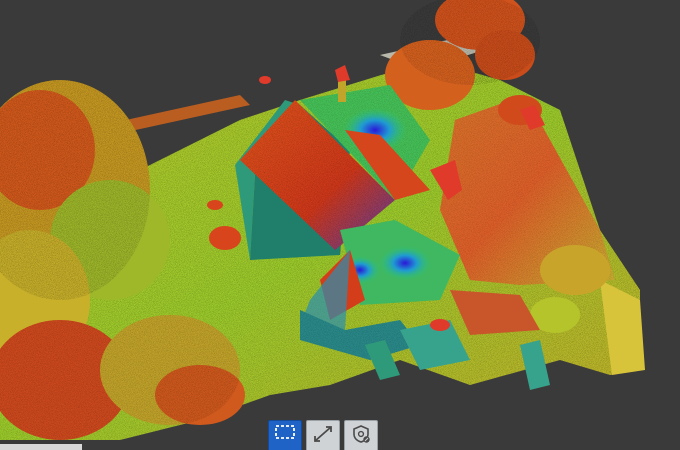 The width and height of the screenshot is (680, 450). I want to click on diagonal-measure-icon, so click(323, 434).